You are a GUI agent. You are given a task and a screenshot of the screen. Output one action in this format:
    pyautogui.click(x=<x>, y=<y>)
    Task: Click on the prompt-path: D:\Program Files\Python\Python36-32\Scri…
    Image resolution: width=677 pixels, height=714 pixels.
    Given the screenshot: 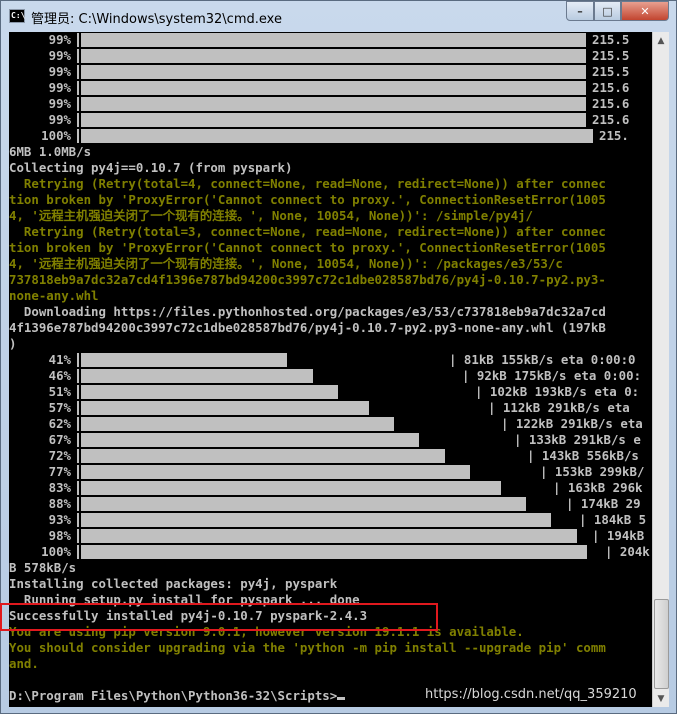 What is the action you would take?
    pyautogui.click(x=173, y=695)
    